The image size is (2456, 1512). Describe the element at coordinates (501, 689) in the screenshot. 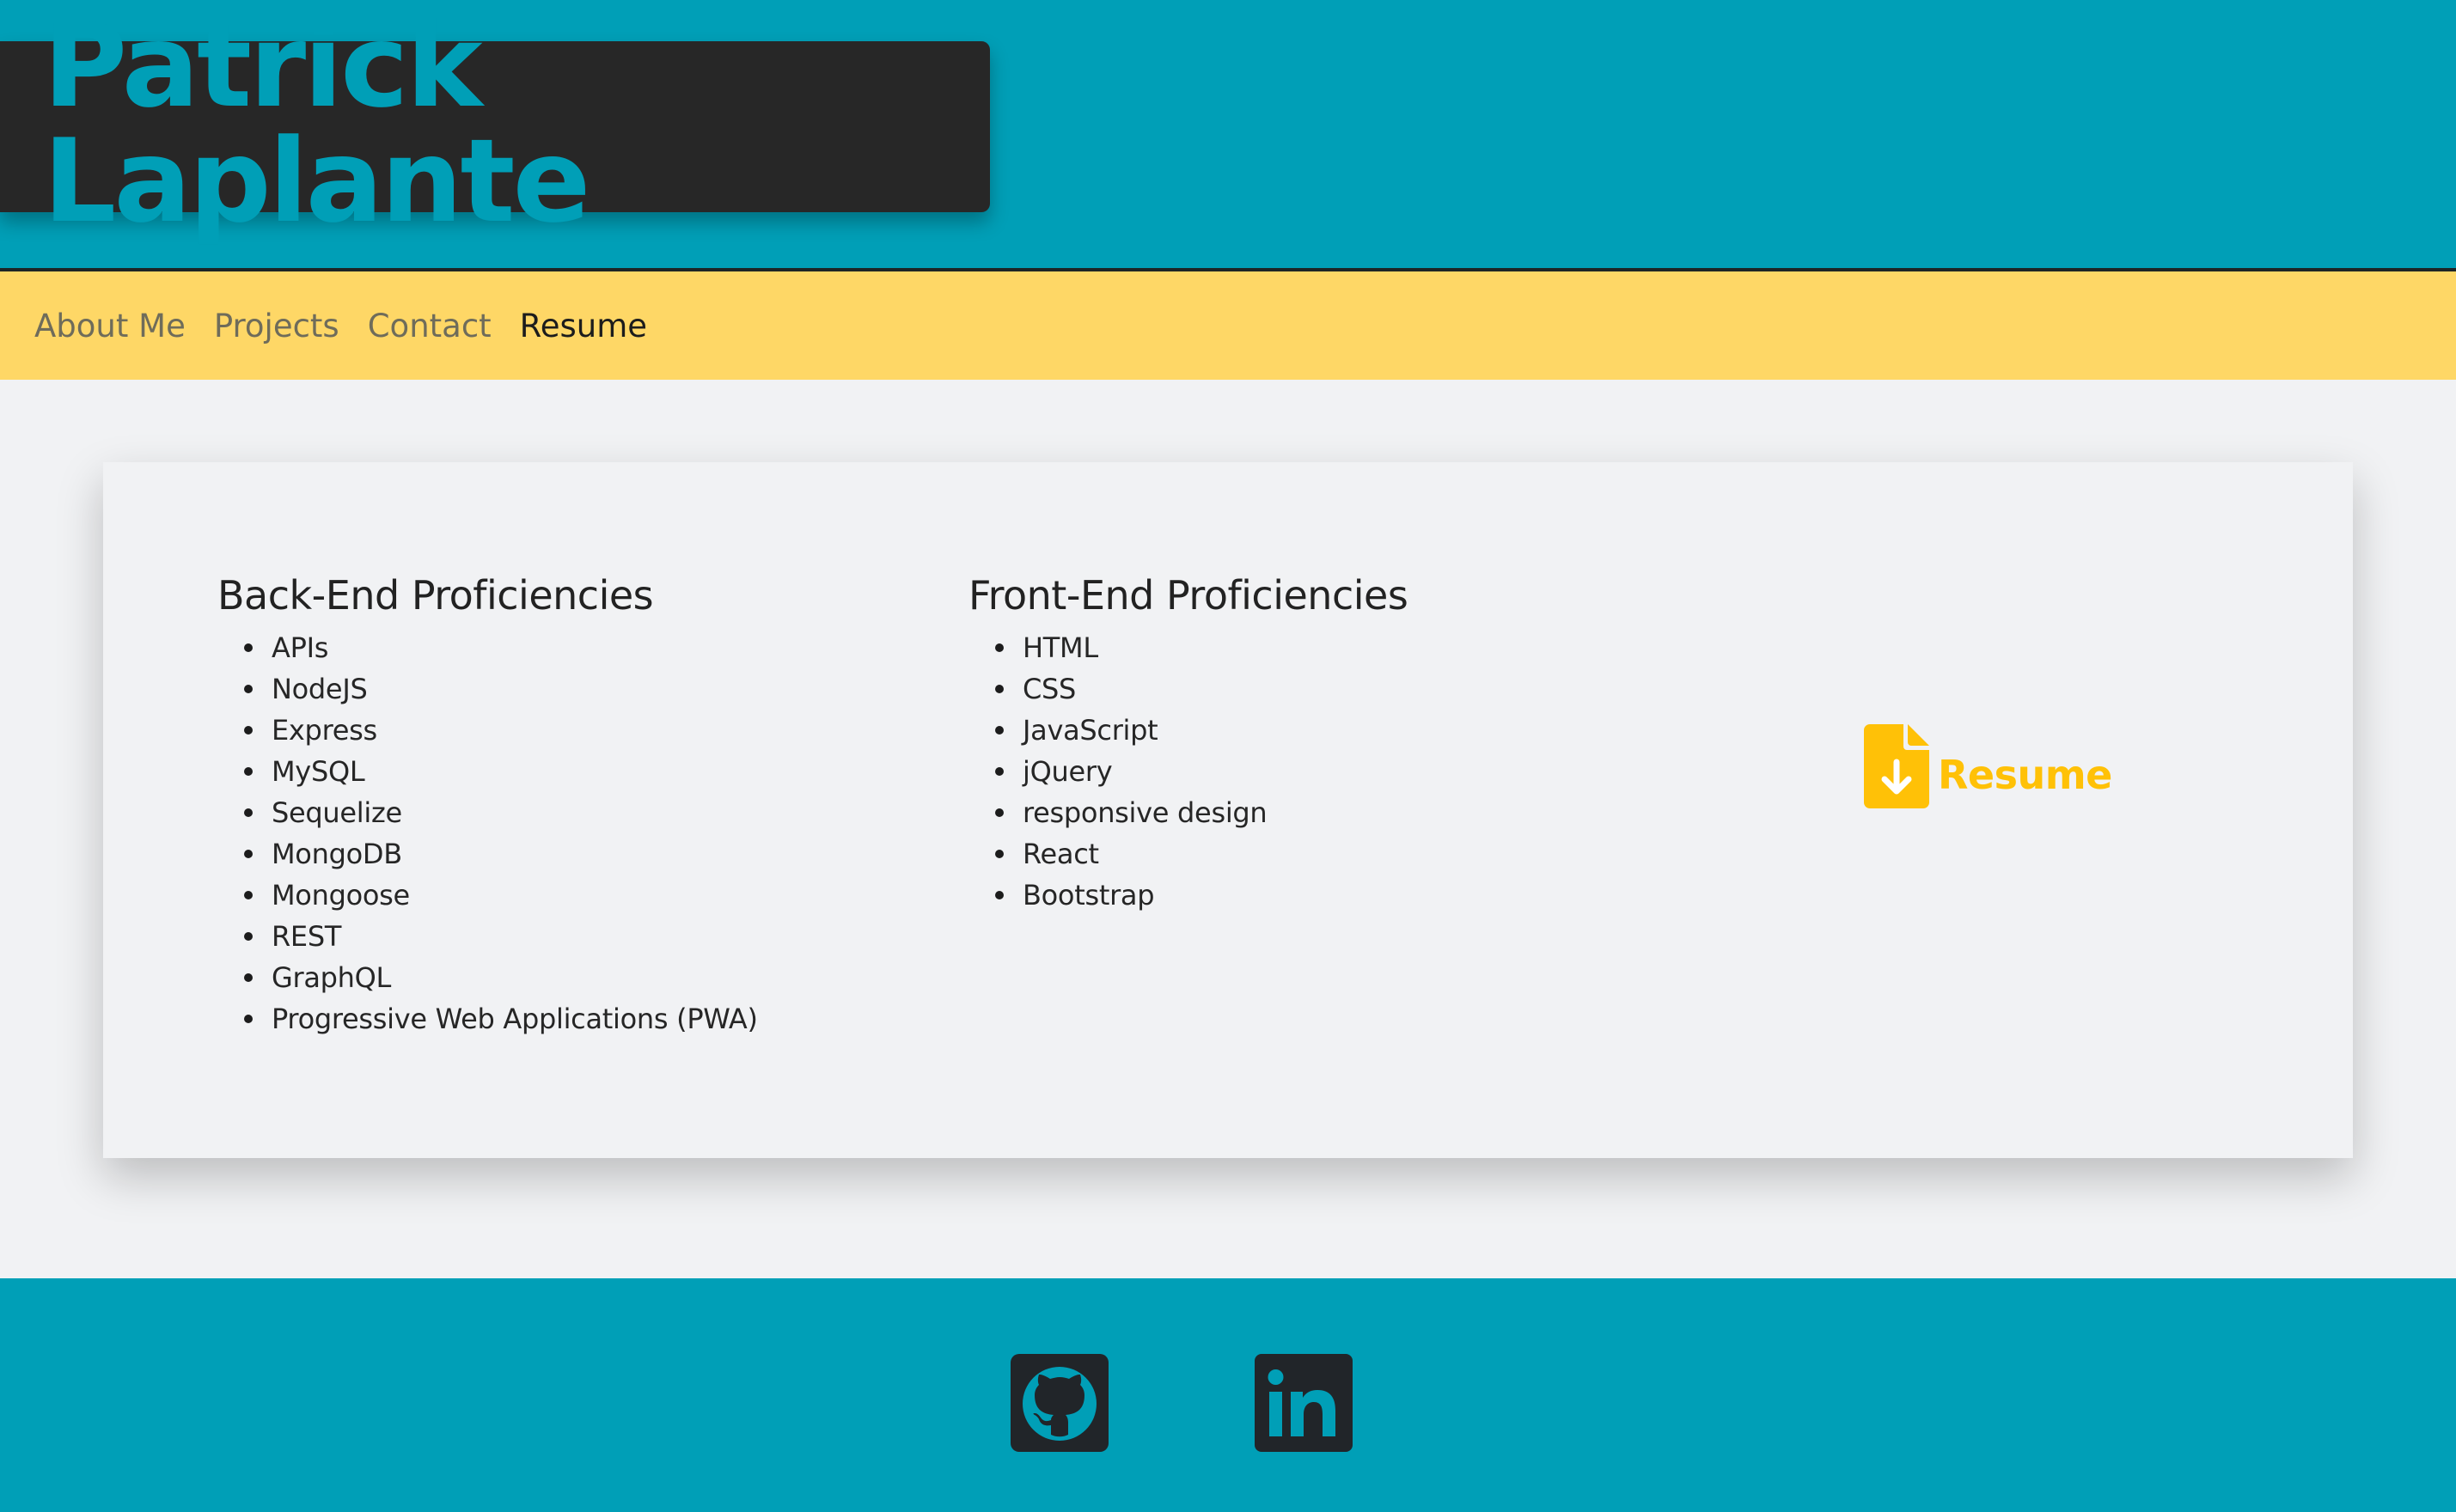

I see `list-item: NodeJS` at that location.